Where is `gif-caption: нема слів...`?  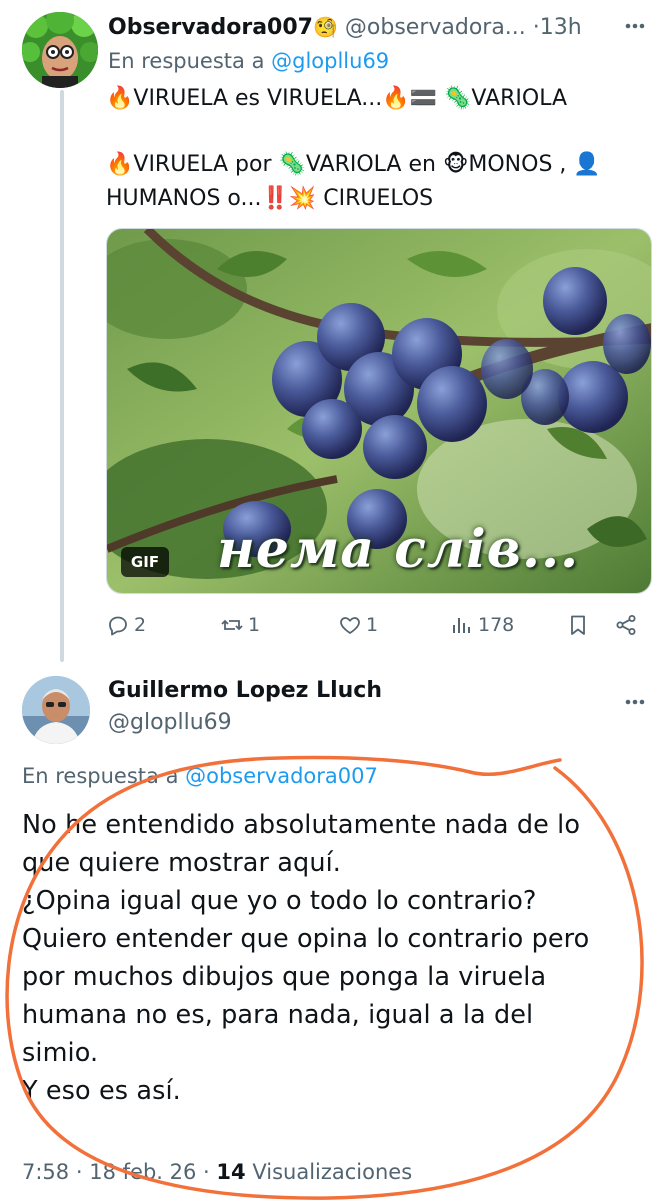
gif-caption: нема слів... is located at coordinates (398, 549).